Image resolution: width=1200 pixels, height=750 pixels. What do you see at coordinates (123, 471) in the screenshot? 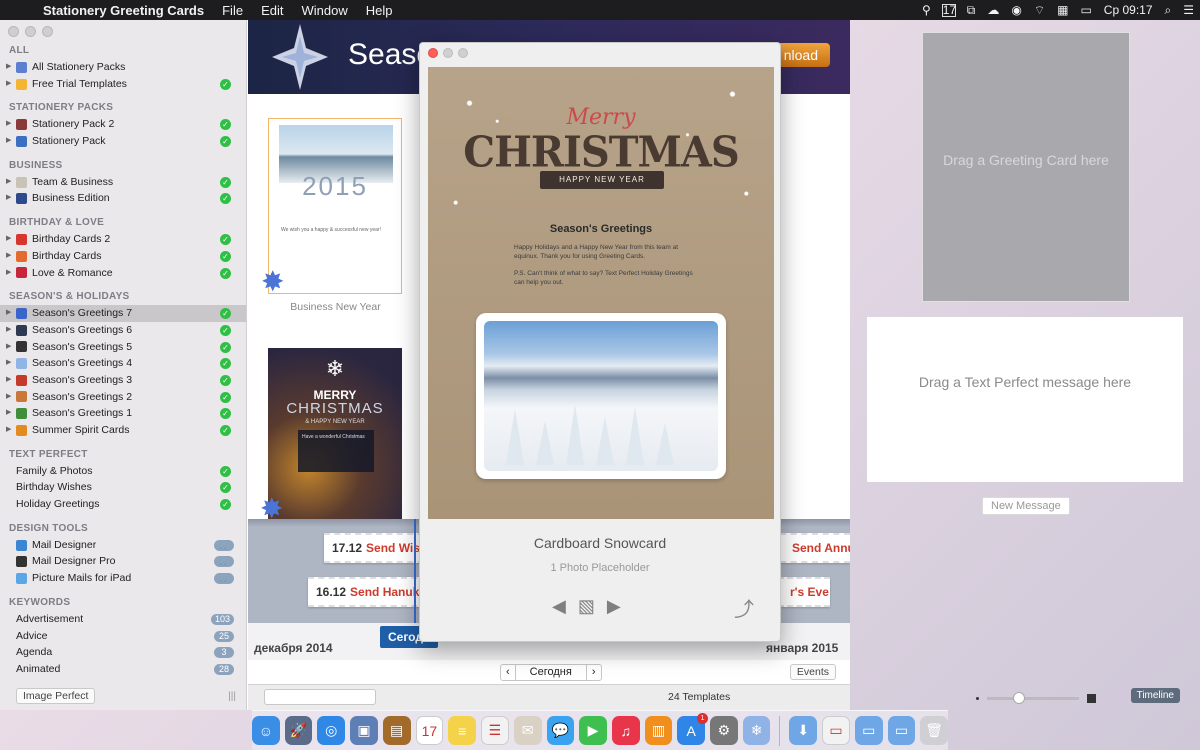
I see `sidebar-item: Family & Photos ✓` at bounding box center [123, 471].